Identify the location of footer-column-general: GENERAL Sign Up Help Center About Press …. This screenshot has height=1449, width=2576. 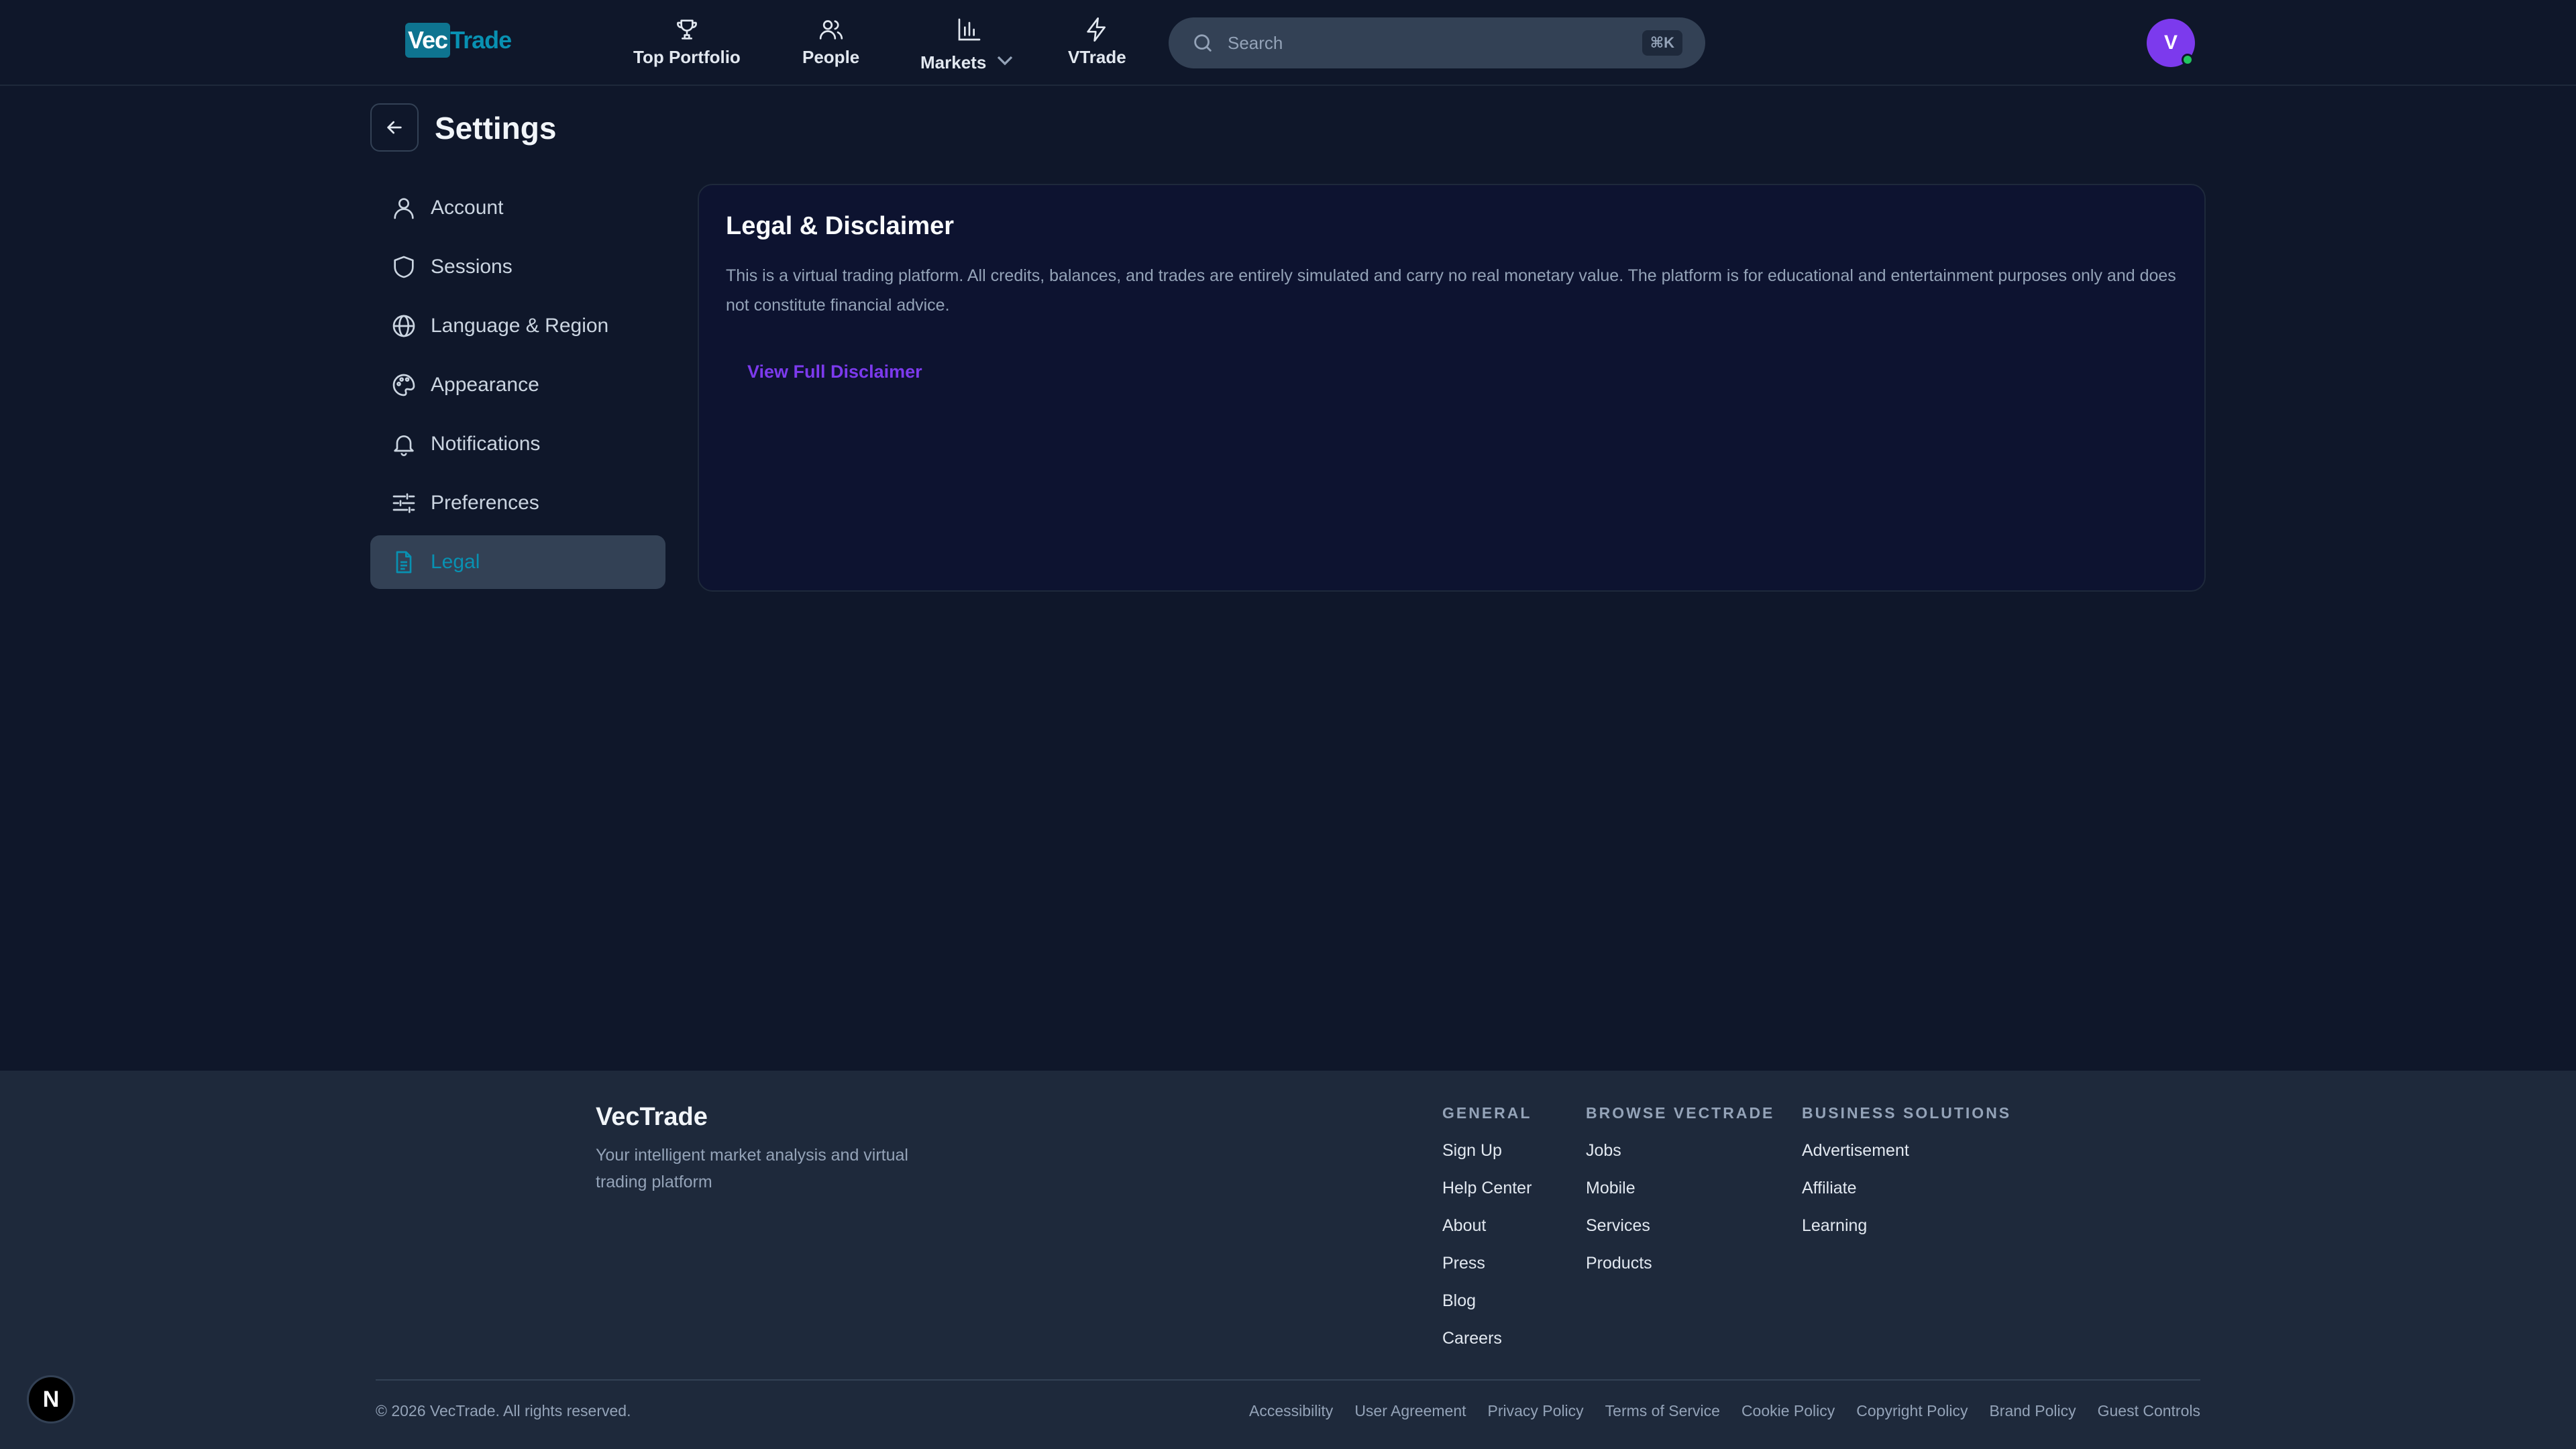
(1487, 1235).